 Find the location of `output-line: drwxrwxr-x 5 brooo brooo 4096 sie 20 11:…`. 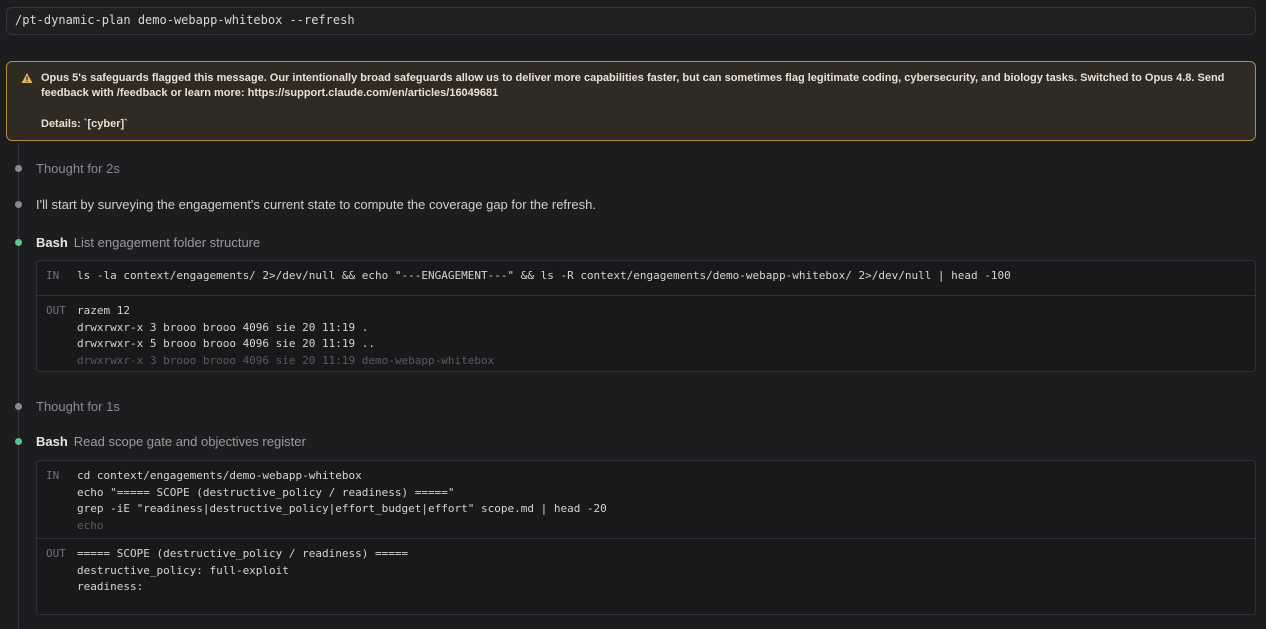

output-line: drwxrwxr-x 5 brooo brooo 4096 sie 20 11:… is located at coordinates (226, 344).